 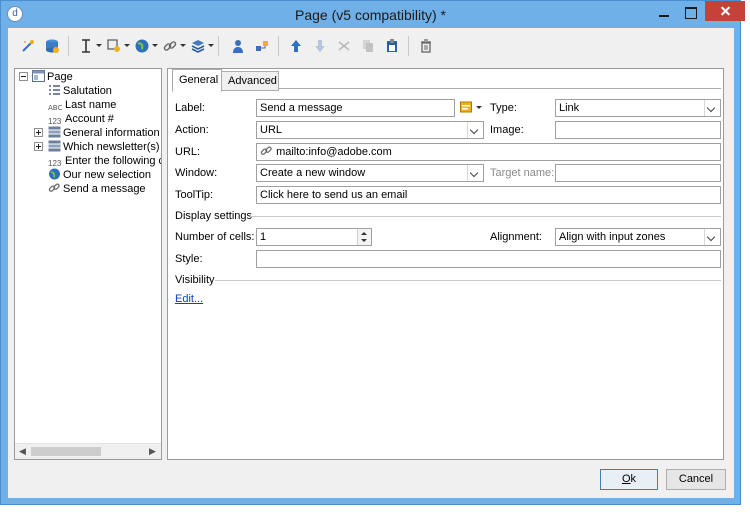 I want to click on label-input: Send a message, so click(x=355, y=108).